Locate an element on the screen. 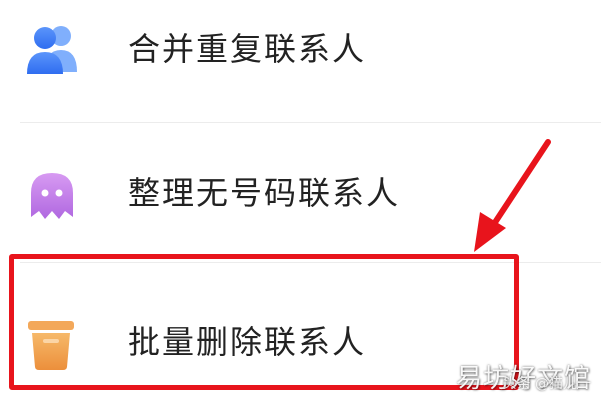 The image size is (601, 400). contacts-merge-icon is located at coordinates (53, 51).